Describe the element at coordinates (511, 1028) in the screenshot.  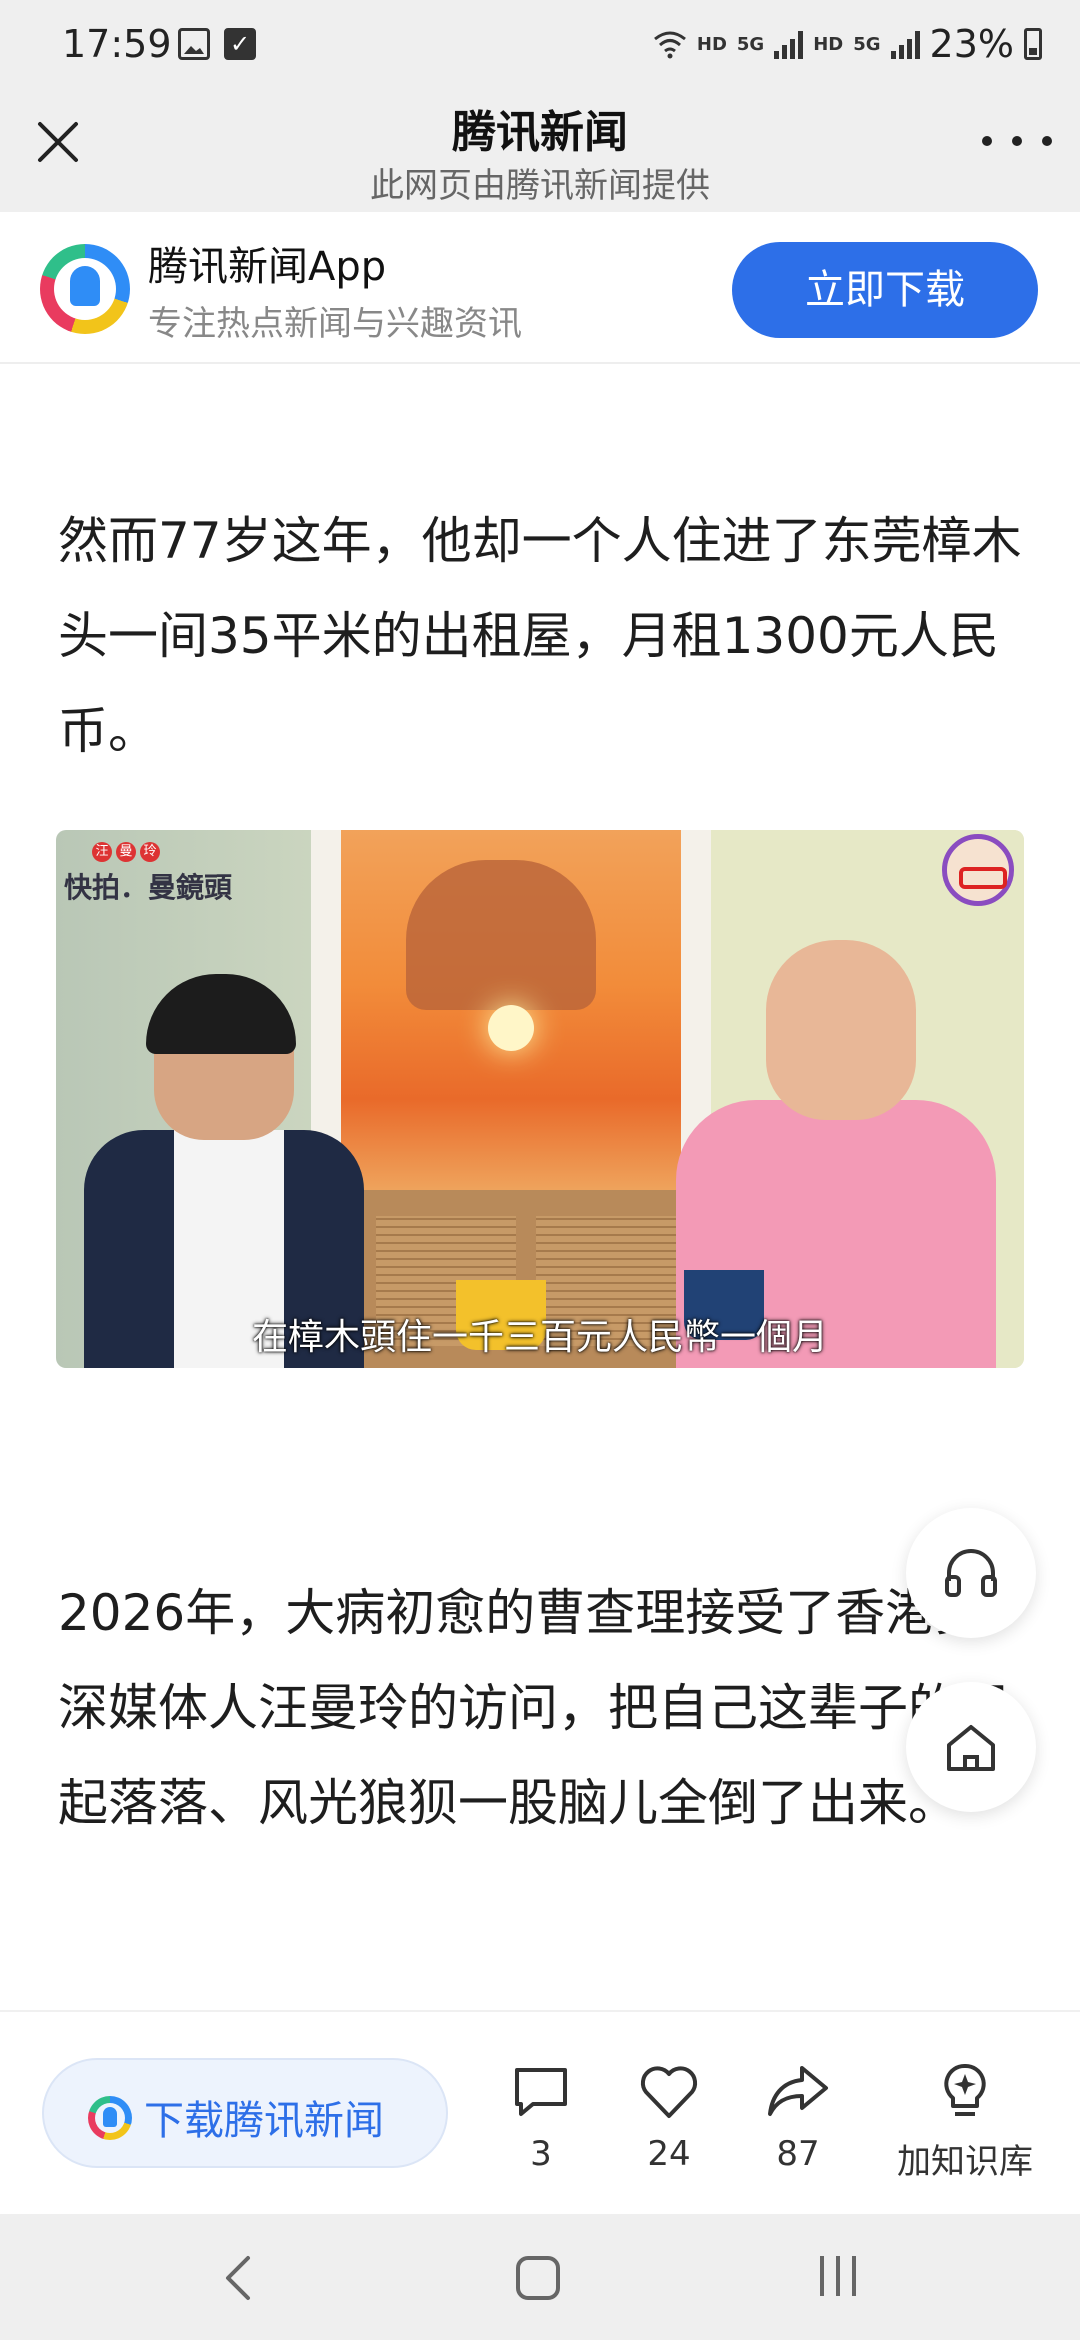
I see `image-poster-sun` at that location.